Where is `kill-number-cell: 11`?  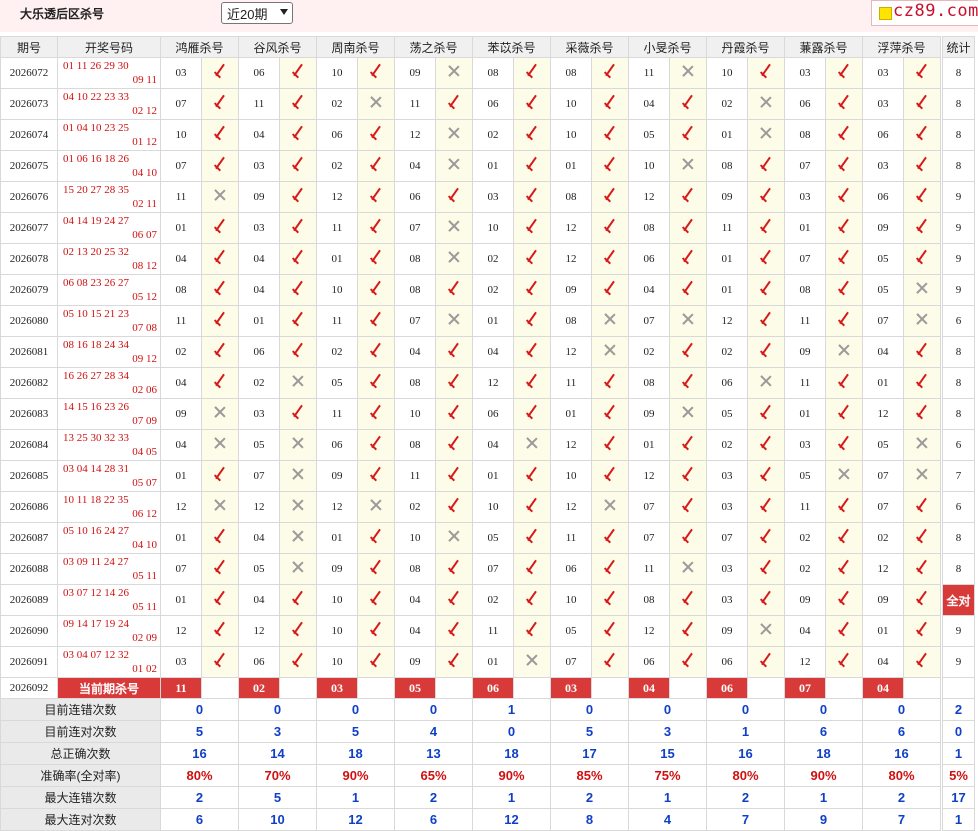 kill-number-cell: 11 is located at coordinates (805, 507).